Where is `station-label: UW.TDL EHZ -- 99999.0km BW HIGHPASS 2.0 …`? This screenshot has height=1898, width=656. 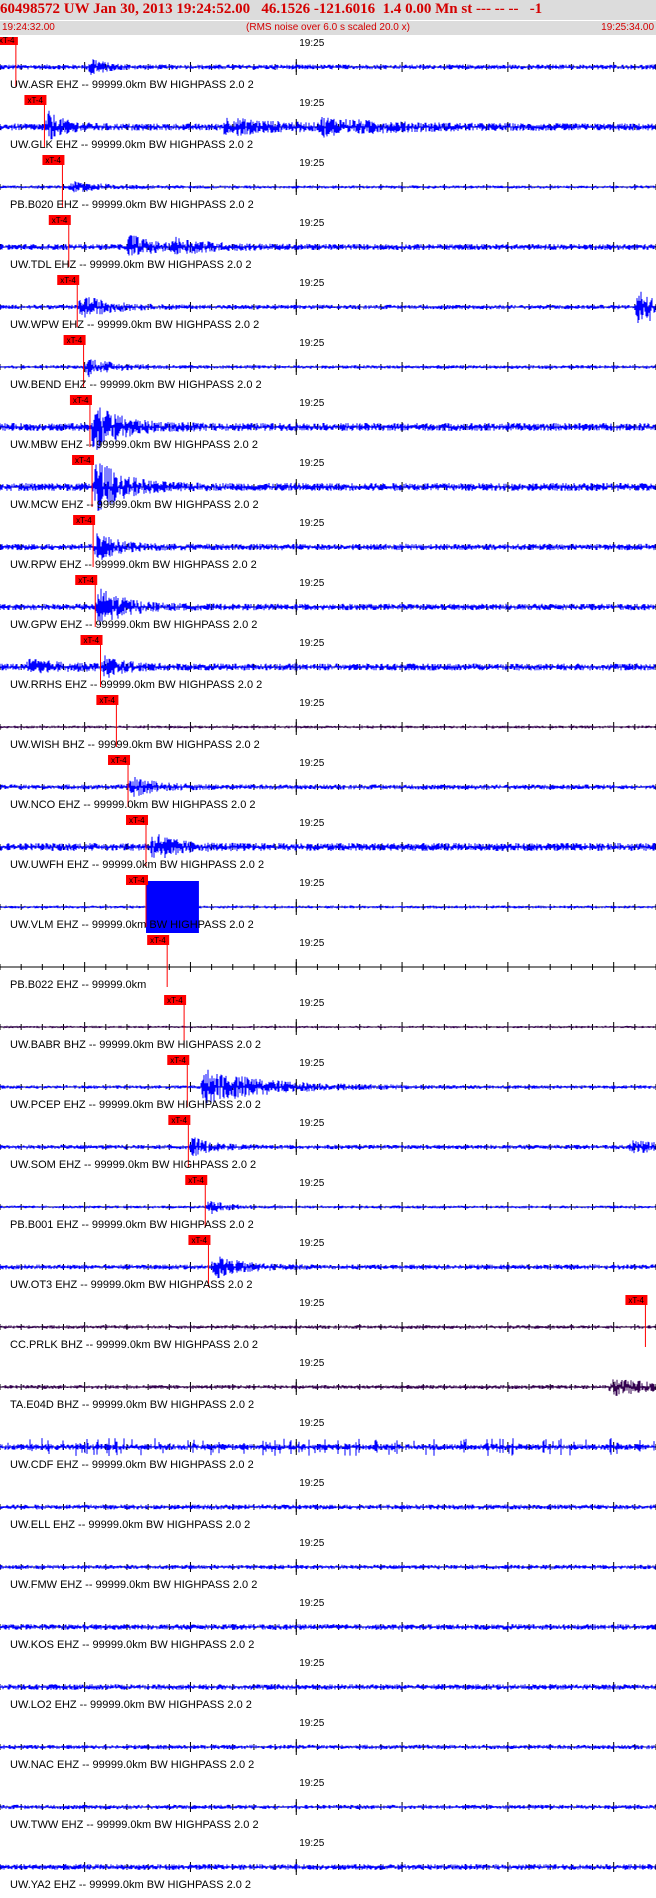 station-label: UW.TDL EHZ -- 99999.0km BW HIGHPASS 2.0 … is located at coordinates (130, 265).